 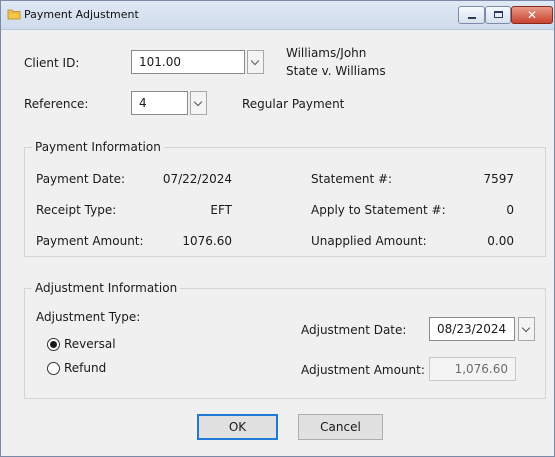 I want to click on receipt-type-value: EFT, so click(x=221, y=210).